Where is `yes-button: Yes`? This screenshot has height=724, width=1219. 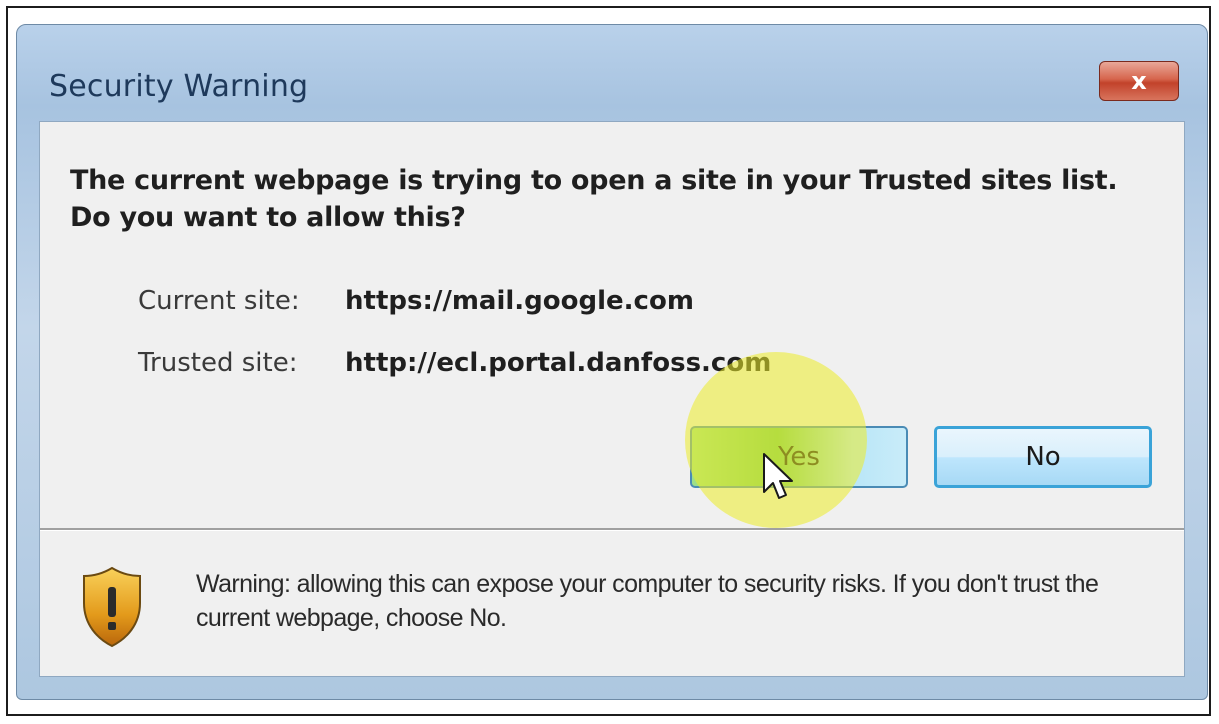
yes-button: Yes is located at coordinates (799, 457).